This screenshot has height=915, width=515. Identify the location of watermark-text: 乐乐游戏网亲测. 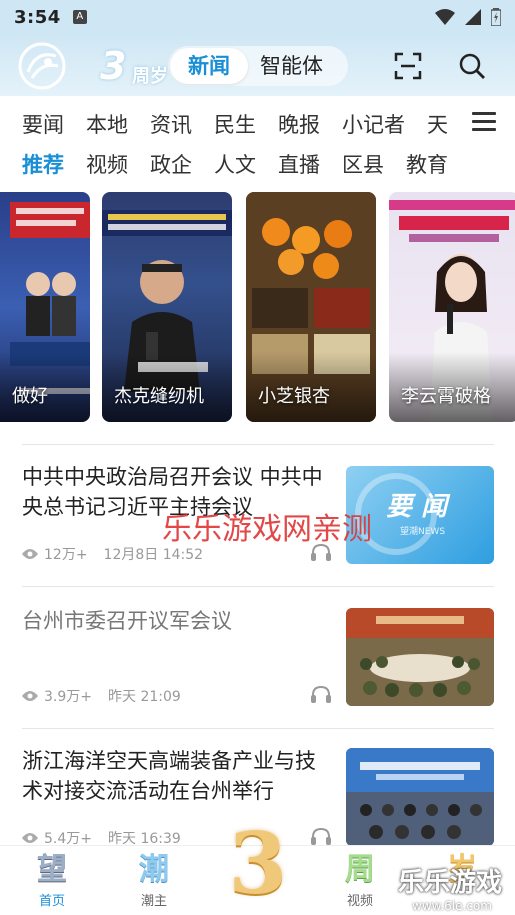
(267, 529).